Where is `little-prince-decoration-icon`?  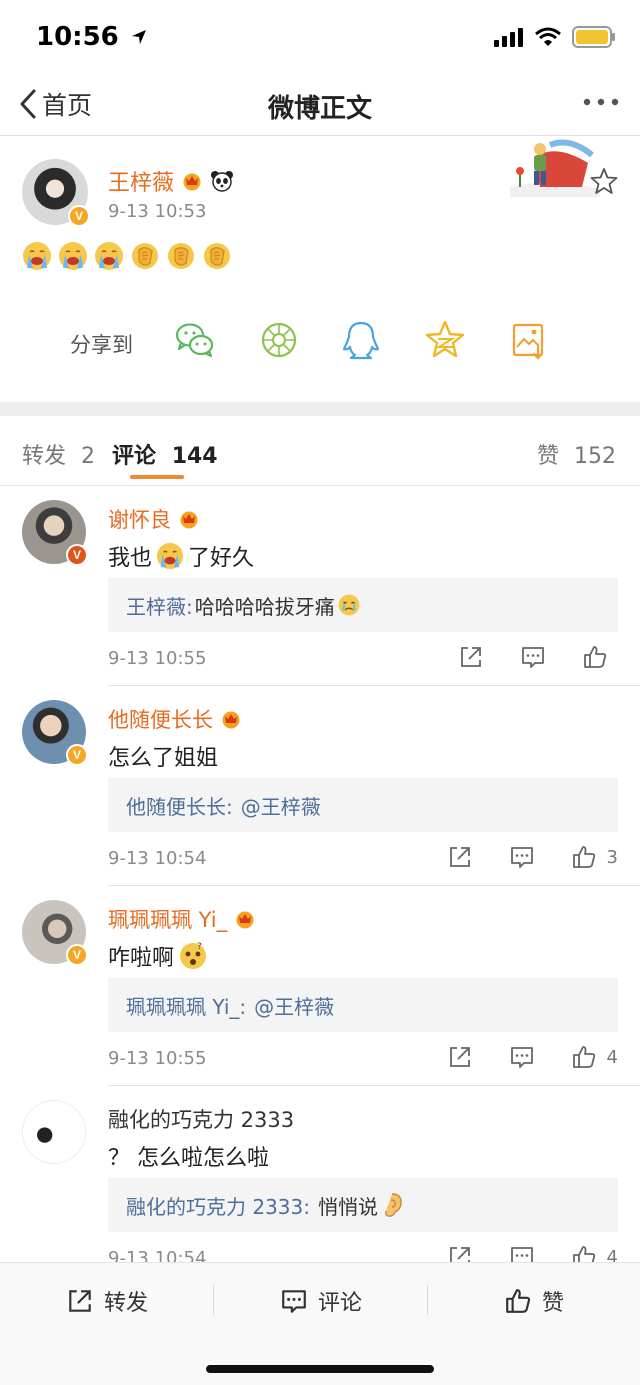 little-prince-decoration-icon is located at coordinates (555, 168).